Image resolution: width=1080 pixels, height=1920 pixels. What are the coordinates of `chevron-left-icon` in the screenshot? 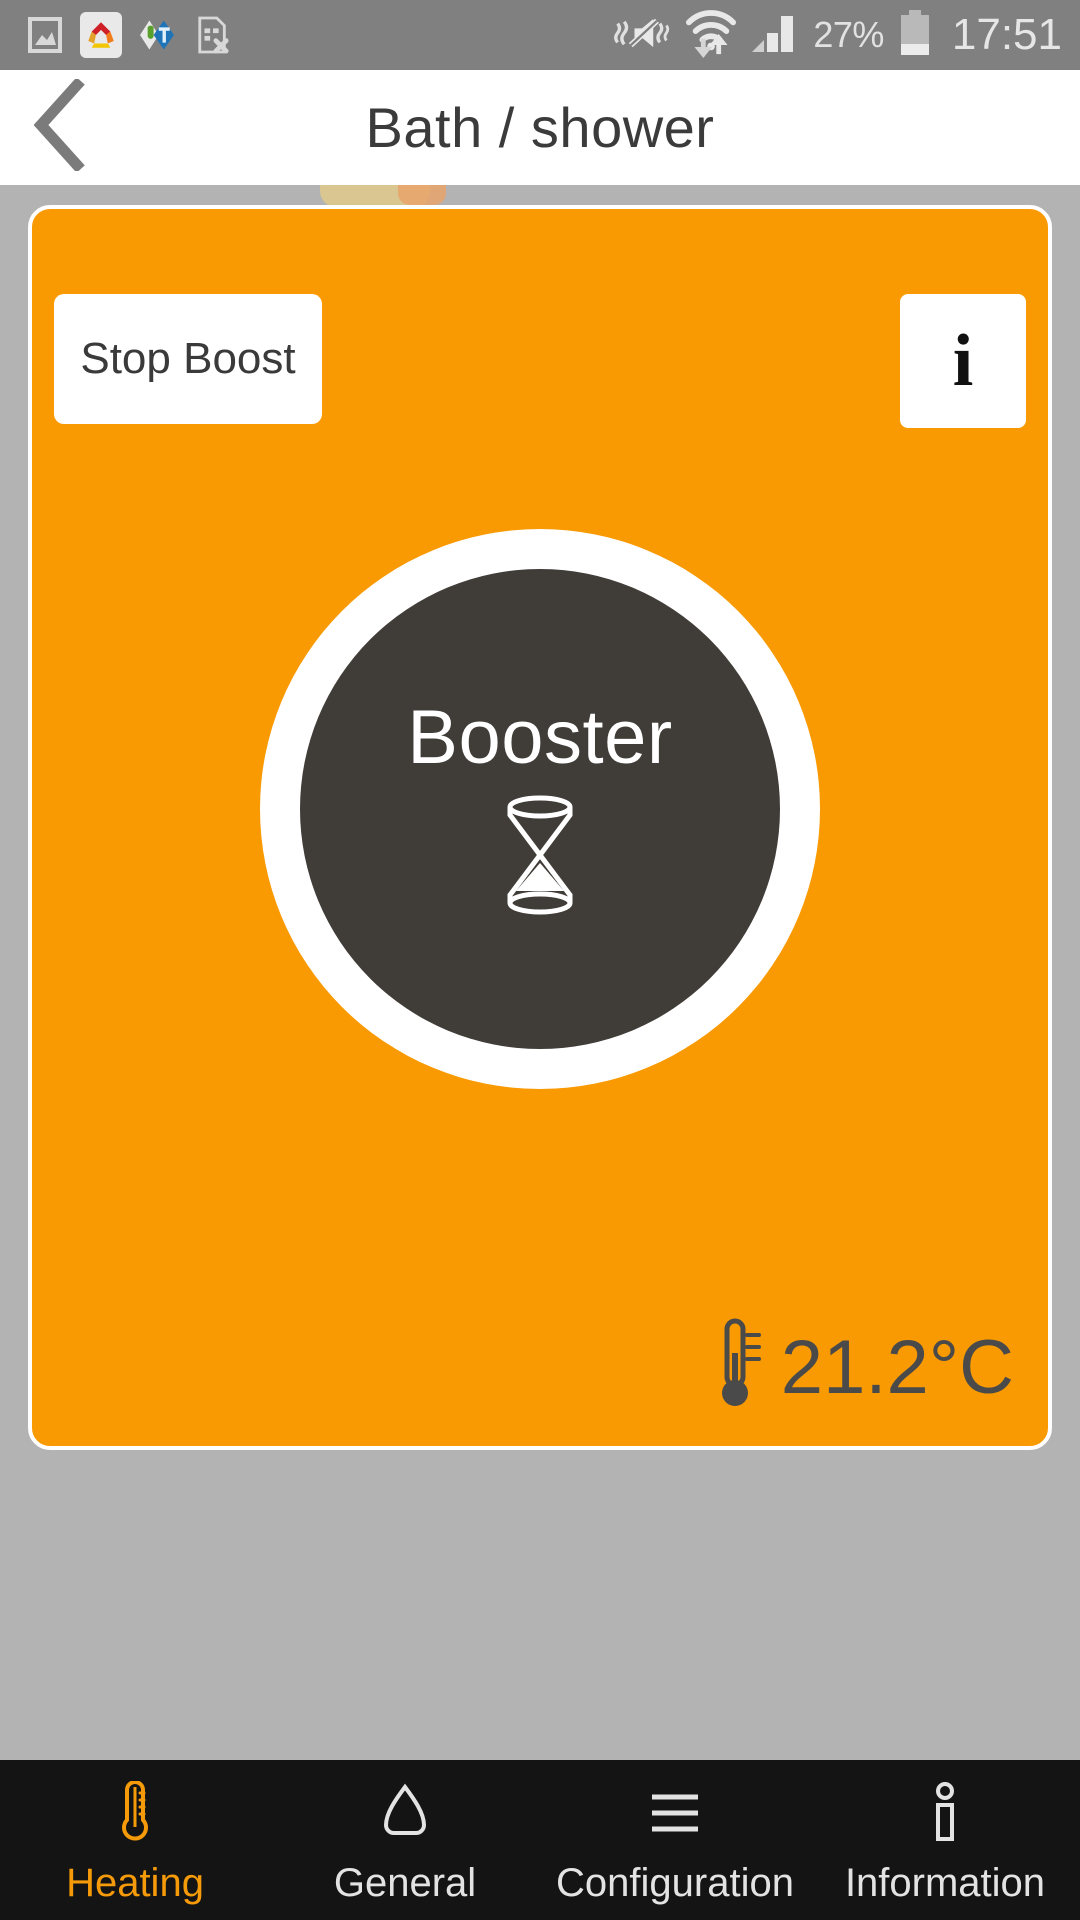 It's located at (60, 126).